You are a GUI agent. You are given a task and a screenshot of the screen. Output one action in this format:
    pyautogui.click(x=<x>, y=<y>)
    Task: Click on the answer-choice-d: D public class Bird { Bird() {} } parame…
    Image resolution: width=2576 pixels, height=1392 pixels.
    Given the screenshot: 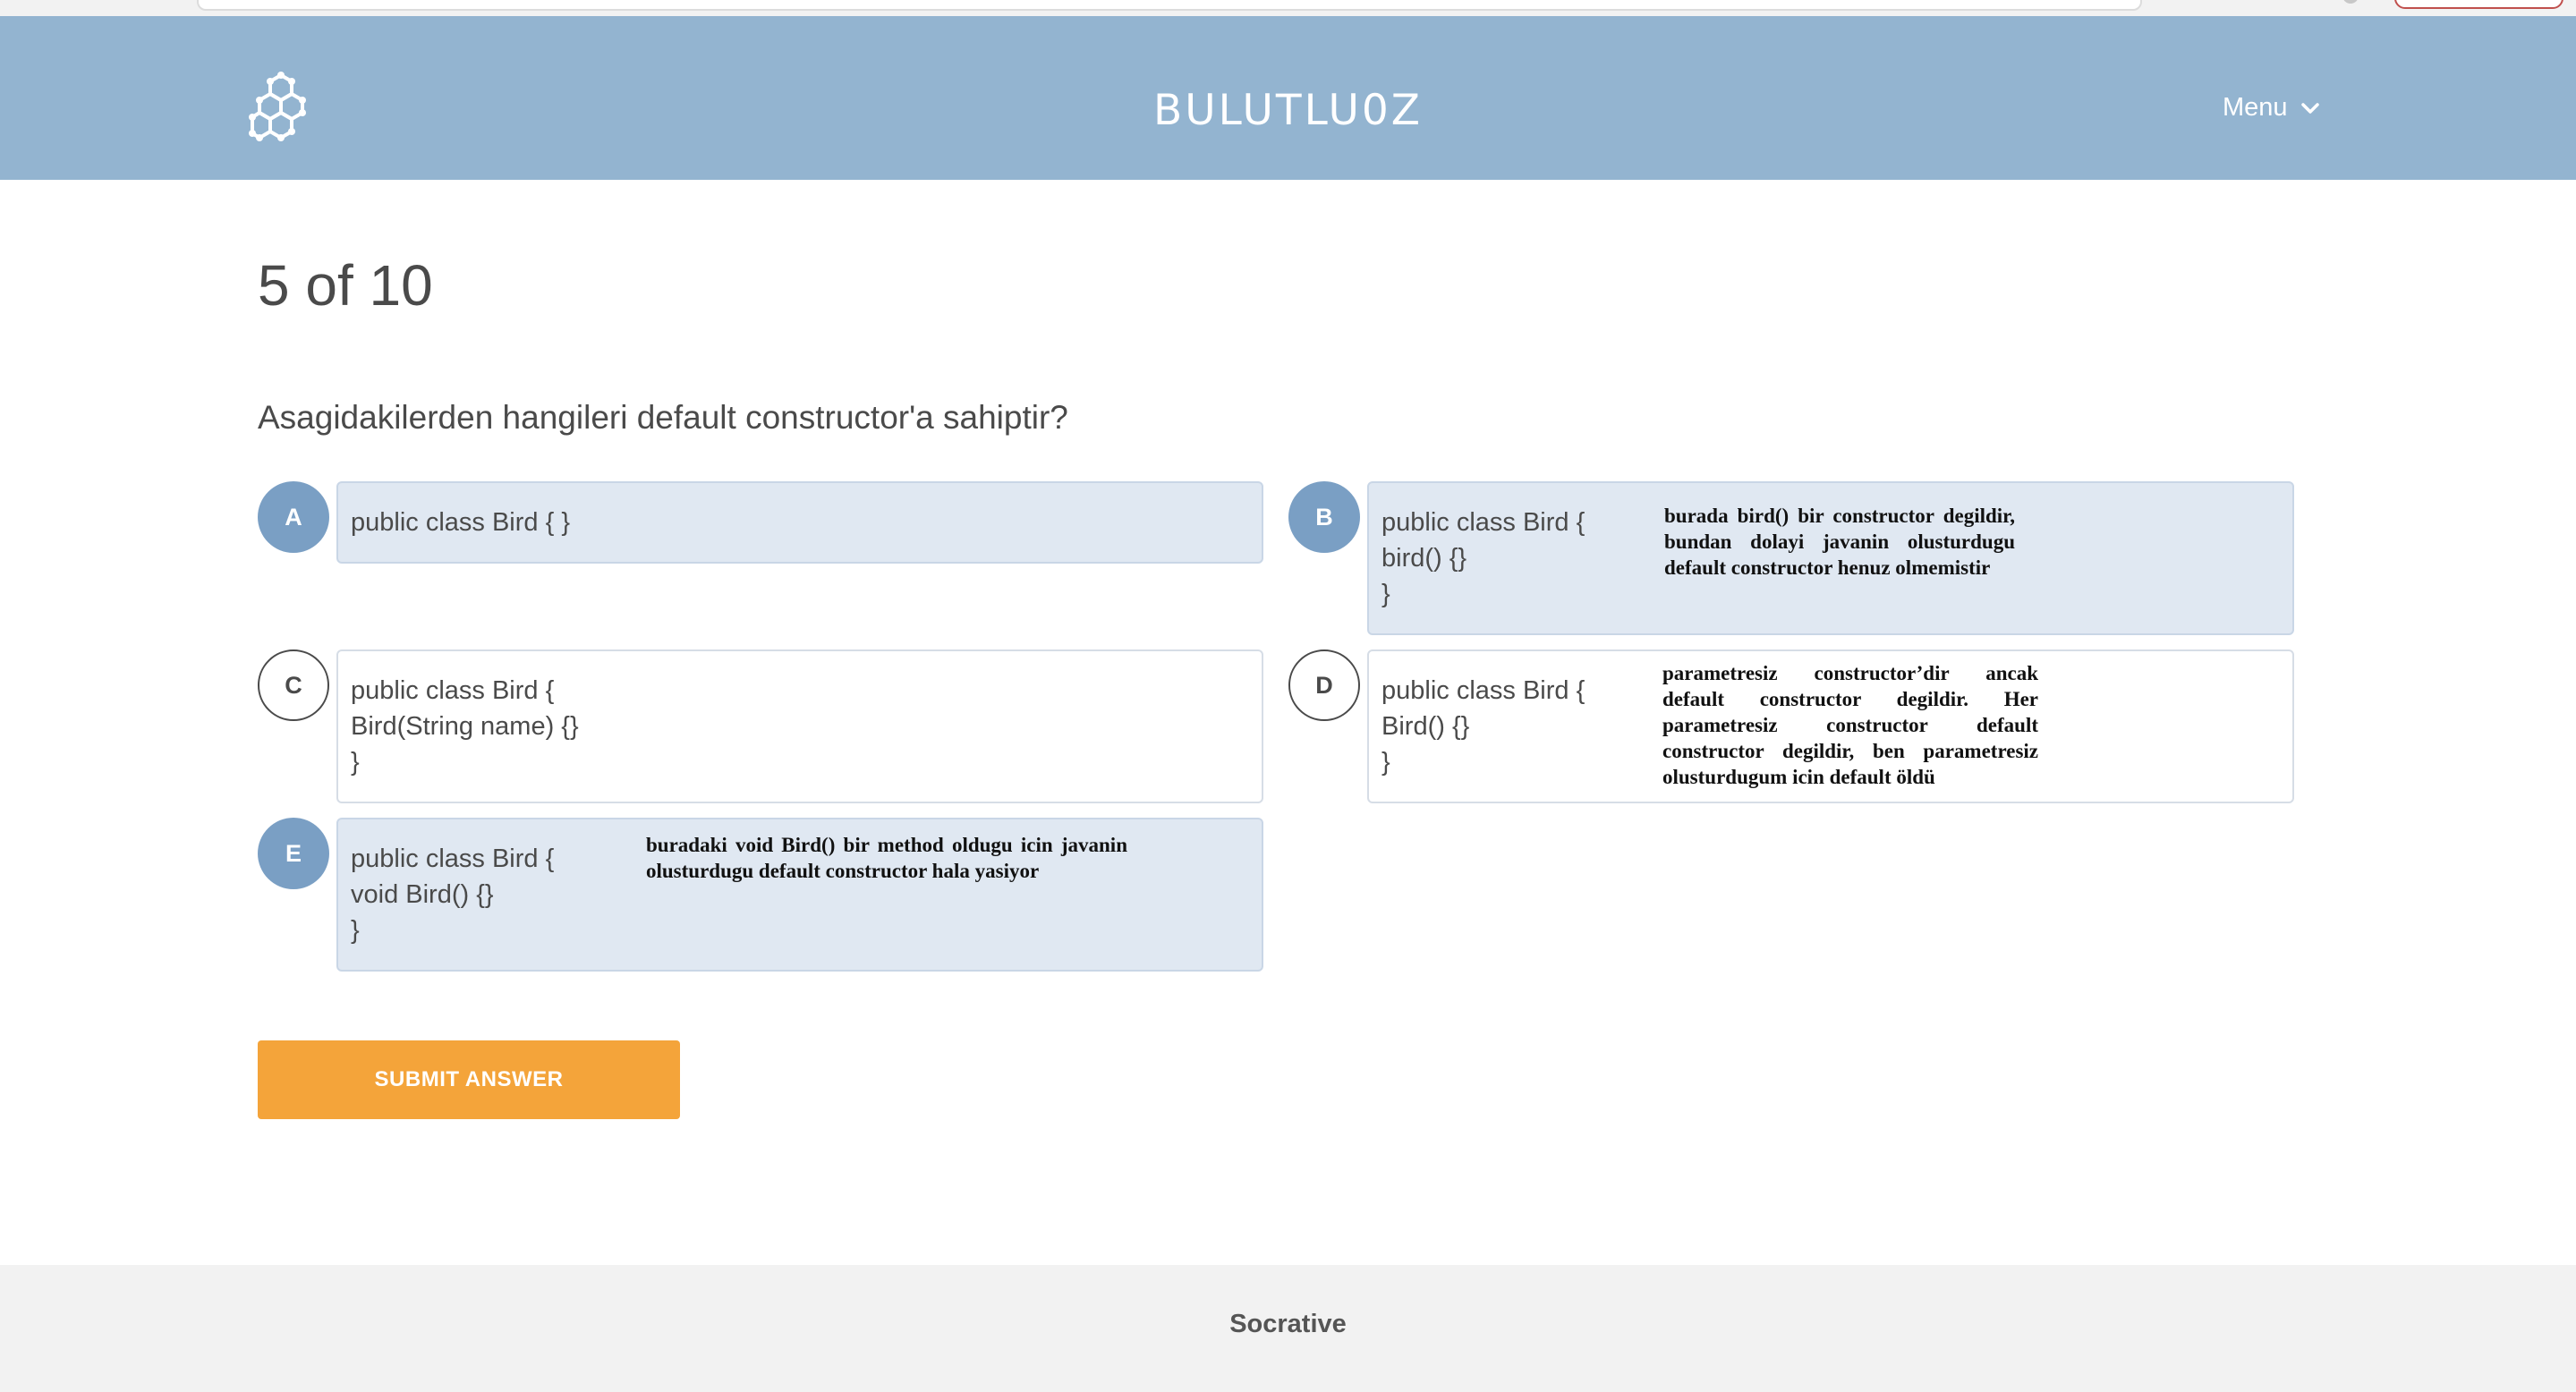 What is the action you would take?
    pyautogui.click(x=1791, y=726)
    